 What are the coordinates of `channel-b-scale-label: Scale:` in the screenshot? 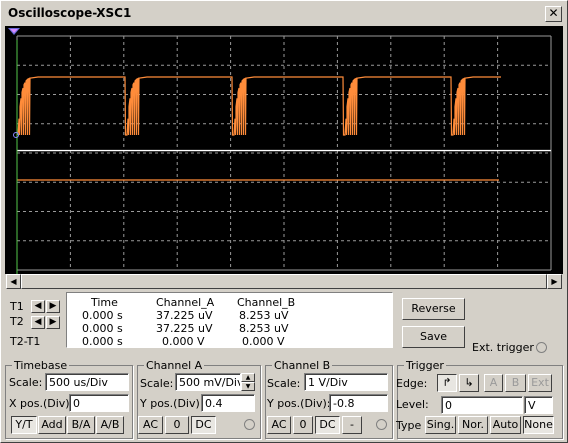 It's located at (284, 383).